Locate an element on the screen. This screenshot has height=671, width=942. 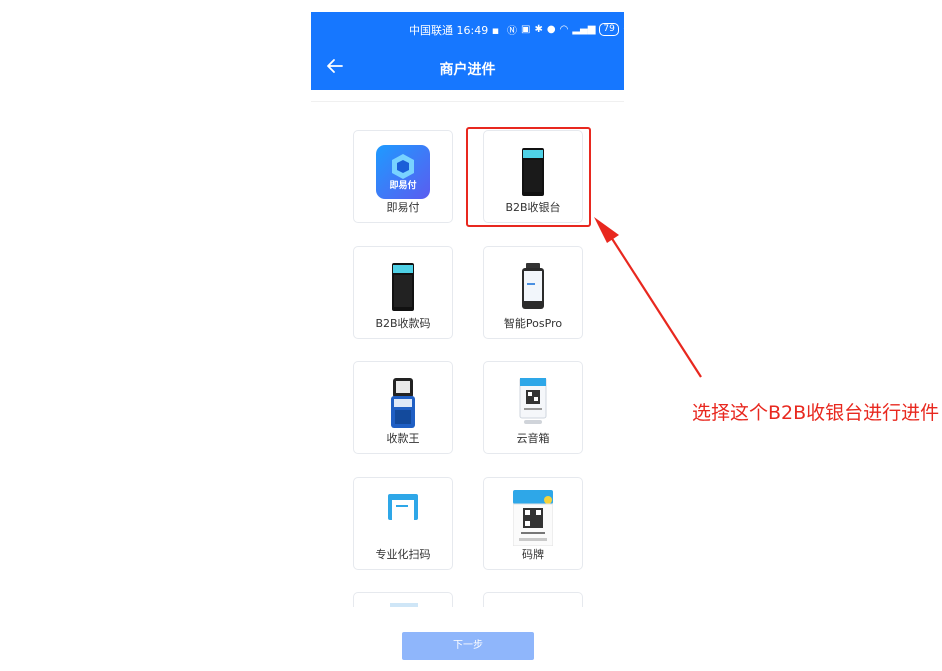
product-card-qr-plate: 码牌 is located at coordinates (533, 523).